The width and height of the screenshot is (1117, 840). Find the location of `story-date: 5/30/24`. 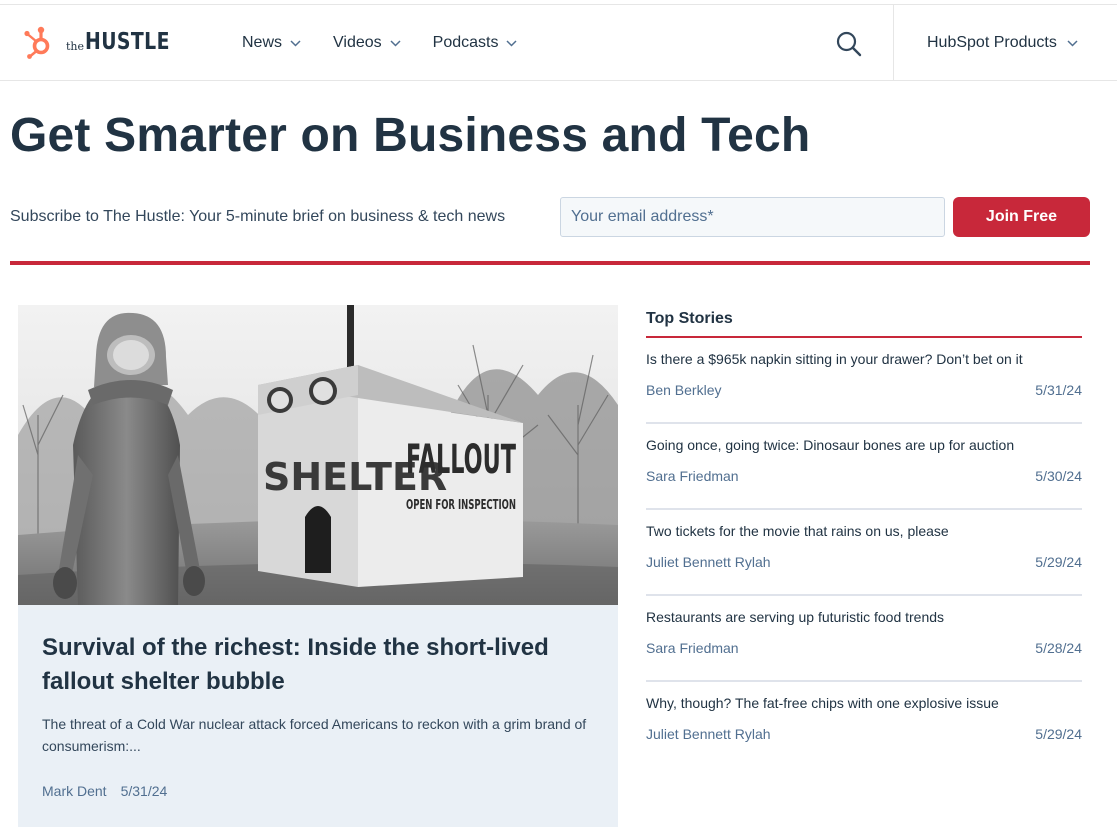

story-date: 5/30/24 is located at coordinates (1058, 476).